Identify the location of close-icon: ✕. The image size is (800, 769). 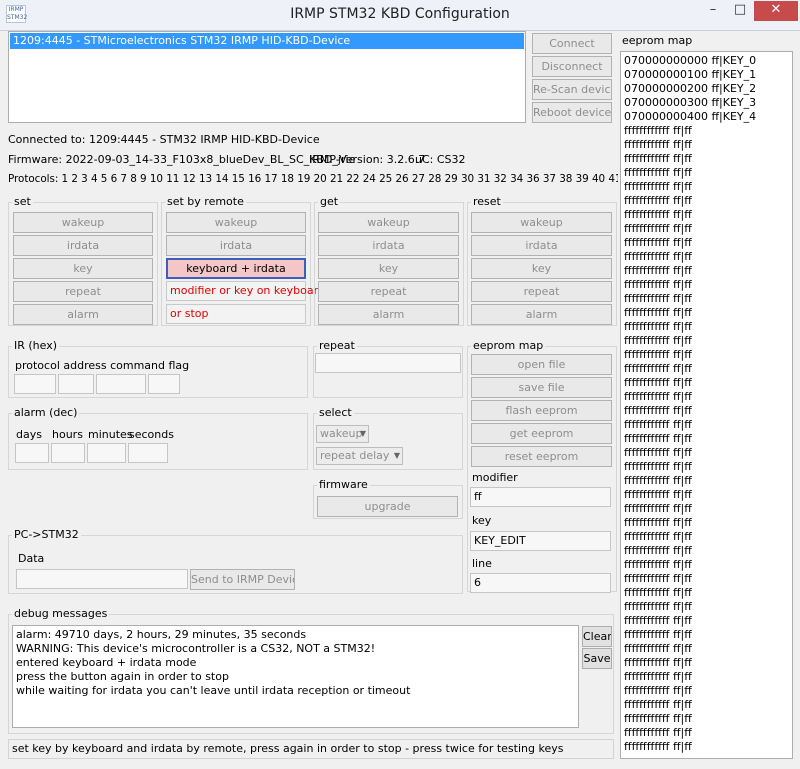
(776, 11).